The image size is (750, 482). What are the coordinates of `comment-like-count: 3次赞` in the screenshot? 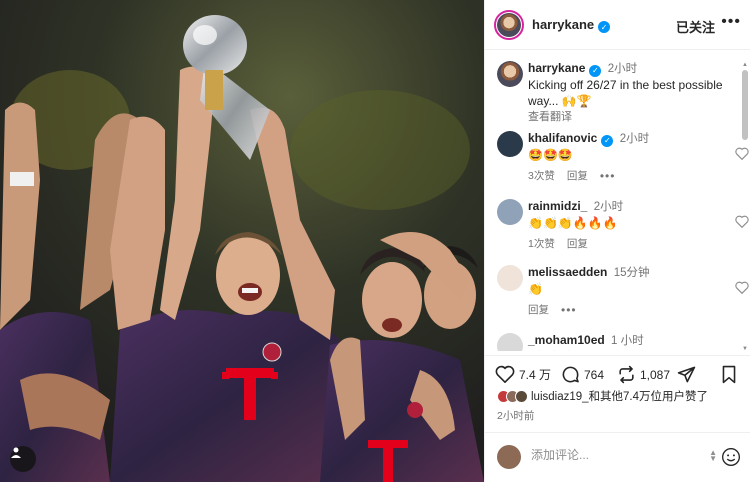 It's located at (541, 176).